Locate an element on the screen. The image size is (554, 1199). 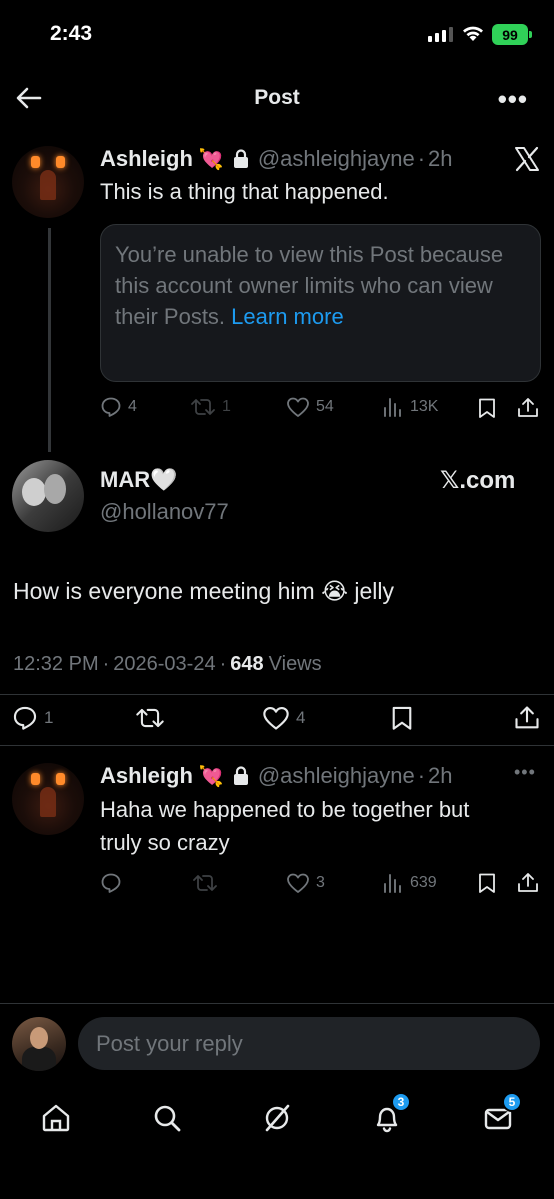
status-time: 2:43 is located at coordinates (71, 33).